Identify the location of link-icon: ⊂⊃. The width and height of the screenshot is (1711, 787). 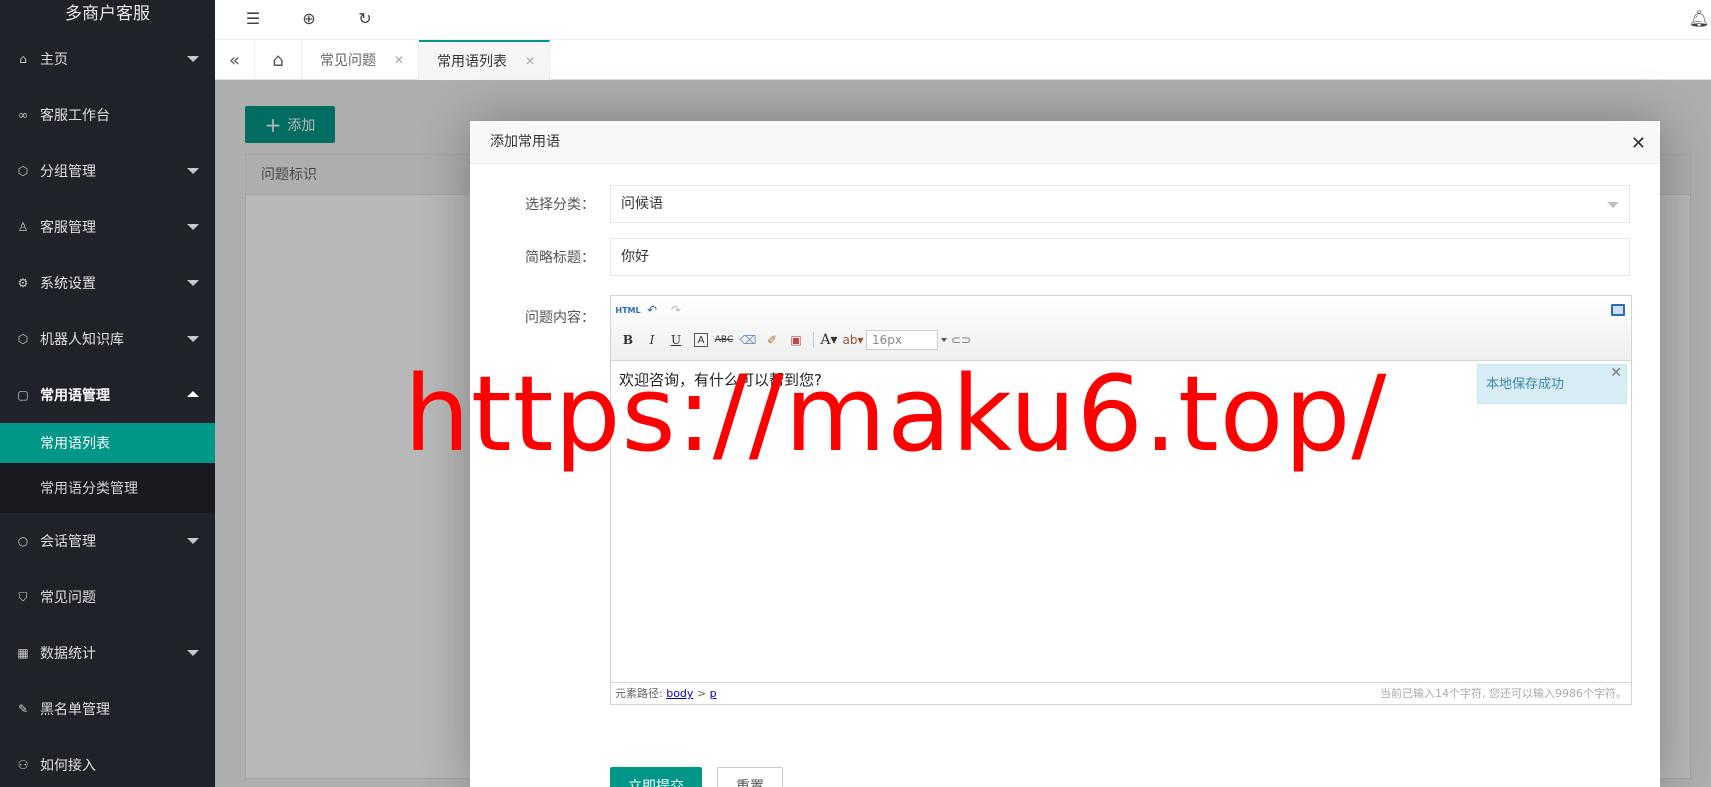
(961, 340).